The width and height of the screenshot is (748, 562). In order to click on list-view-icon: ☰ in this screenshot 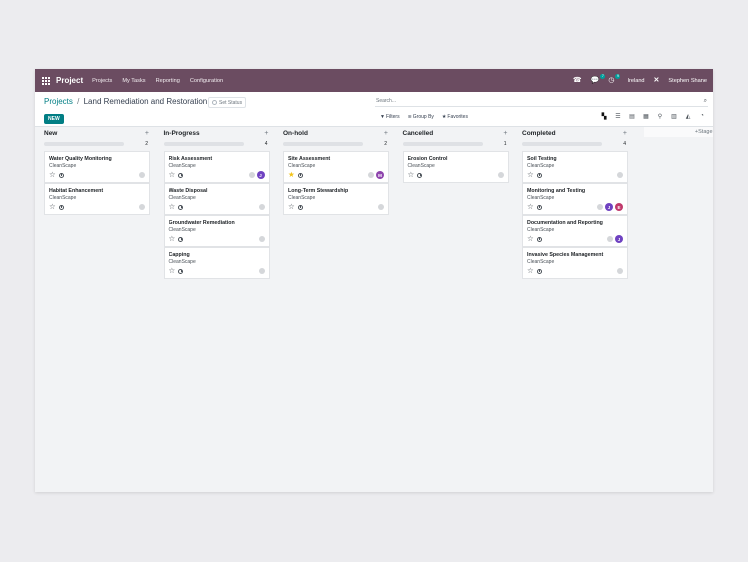, I will do `click(618, 116)`.